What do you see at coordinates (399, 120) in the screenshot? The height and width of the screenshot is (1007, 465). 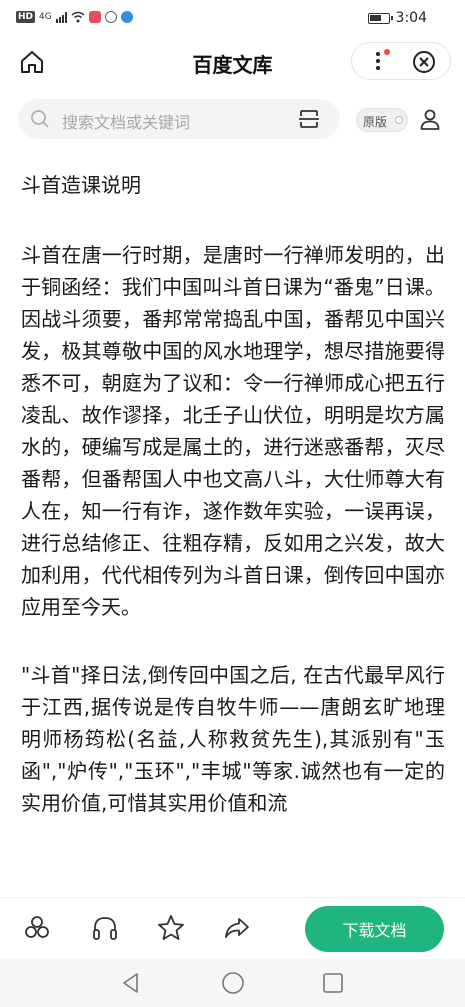 I see `toggle-knob` at bounding box center [399, 120].